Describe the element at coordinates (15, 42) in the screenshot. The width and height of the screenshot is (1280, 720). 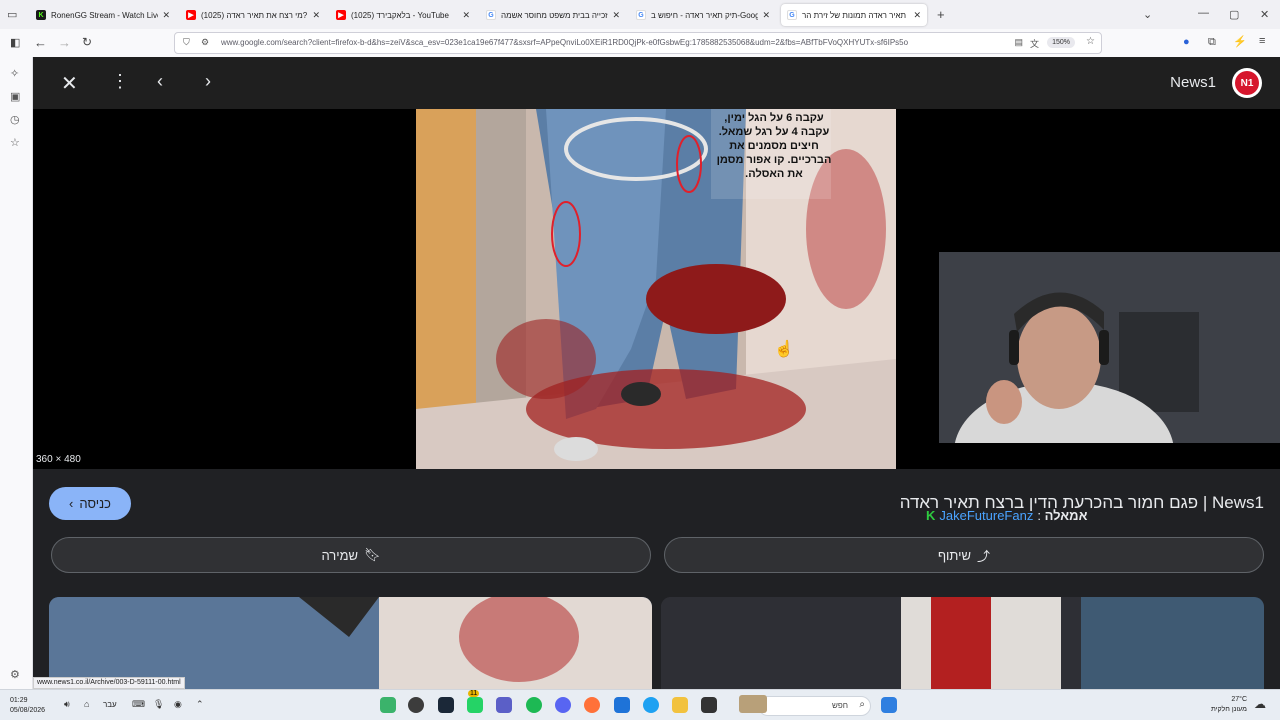
I see `sidebar-toggle-icon: ◧` at that location.